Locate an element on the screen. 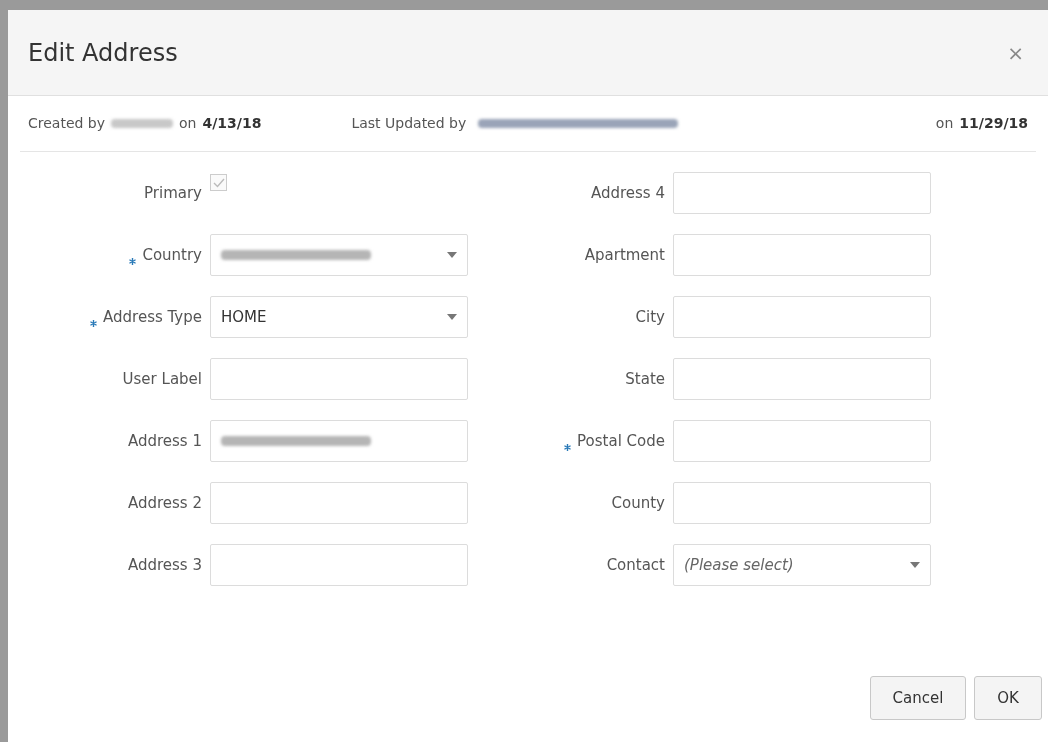 The height and width of the screenshot is (742, 1048). select-field: HOME is located at coordinates (339, 317).